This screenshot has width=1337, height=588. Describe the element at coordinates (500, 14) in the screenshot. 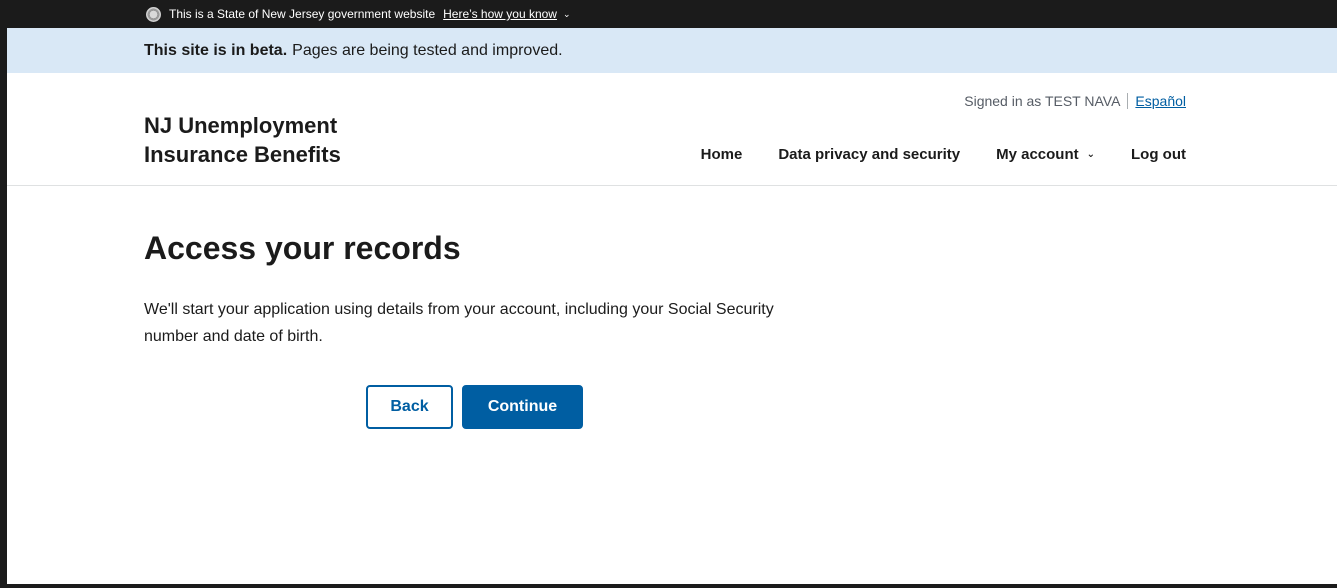

I see `how-you-know-label: Here’s how you know` at that location.